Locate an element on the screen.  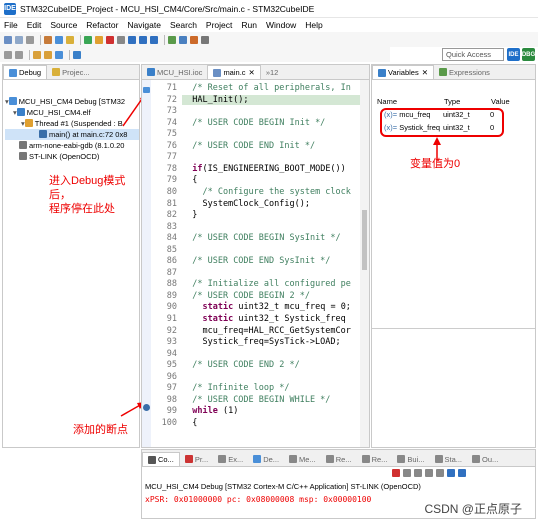
menu-search: Search is located at coordinates (183, 25).